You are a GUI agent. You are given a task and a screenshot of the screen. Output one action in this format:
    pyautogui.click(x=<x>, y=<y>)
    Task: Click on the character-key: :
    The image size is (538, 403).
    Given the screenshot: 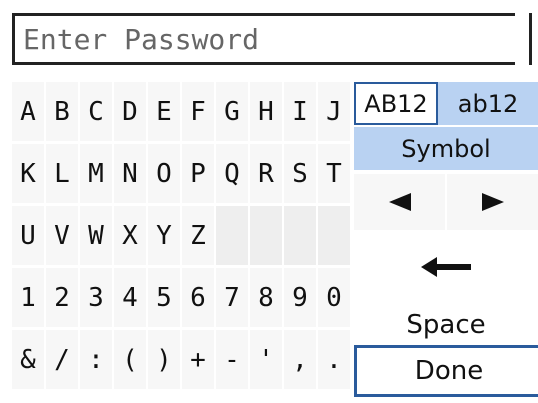 What is the action you would take?
    pyautogui.click(x=96, y=359)
    